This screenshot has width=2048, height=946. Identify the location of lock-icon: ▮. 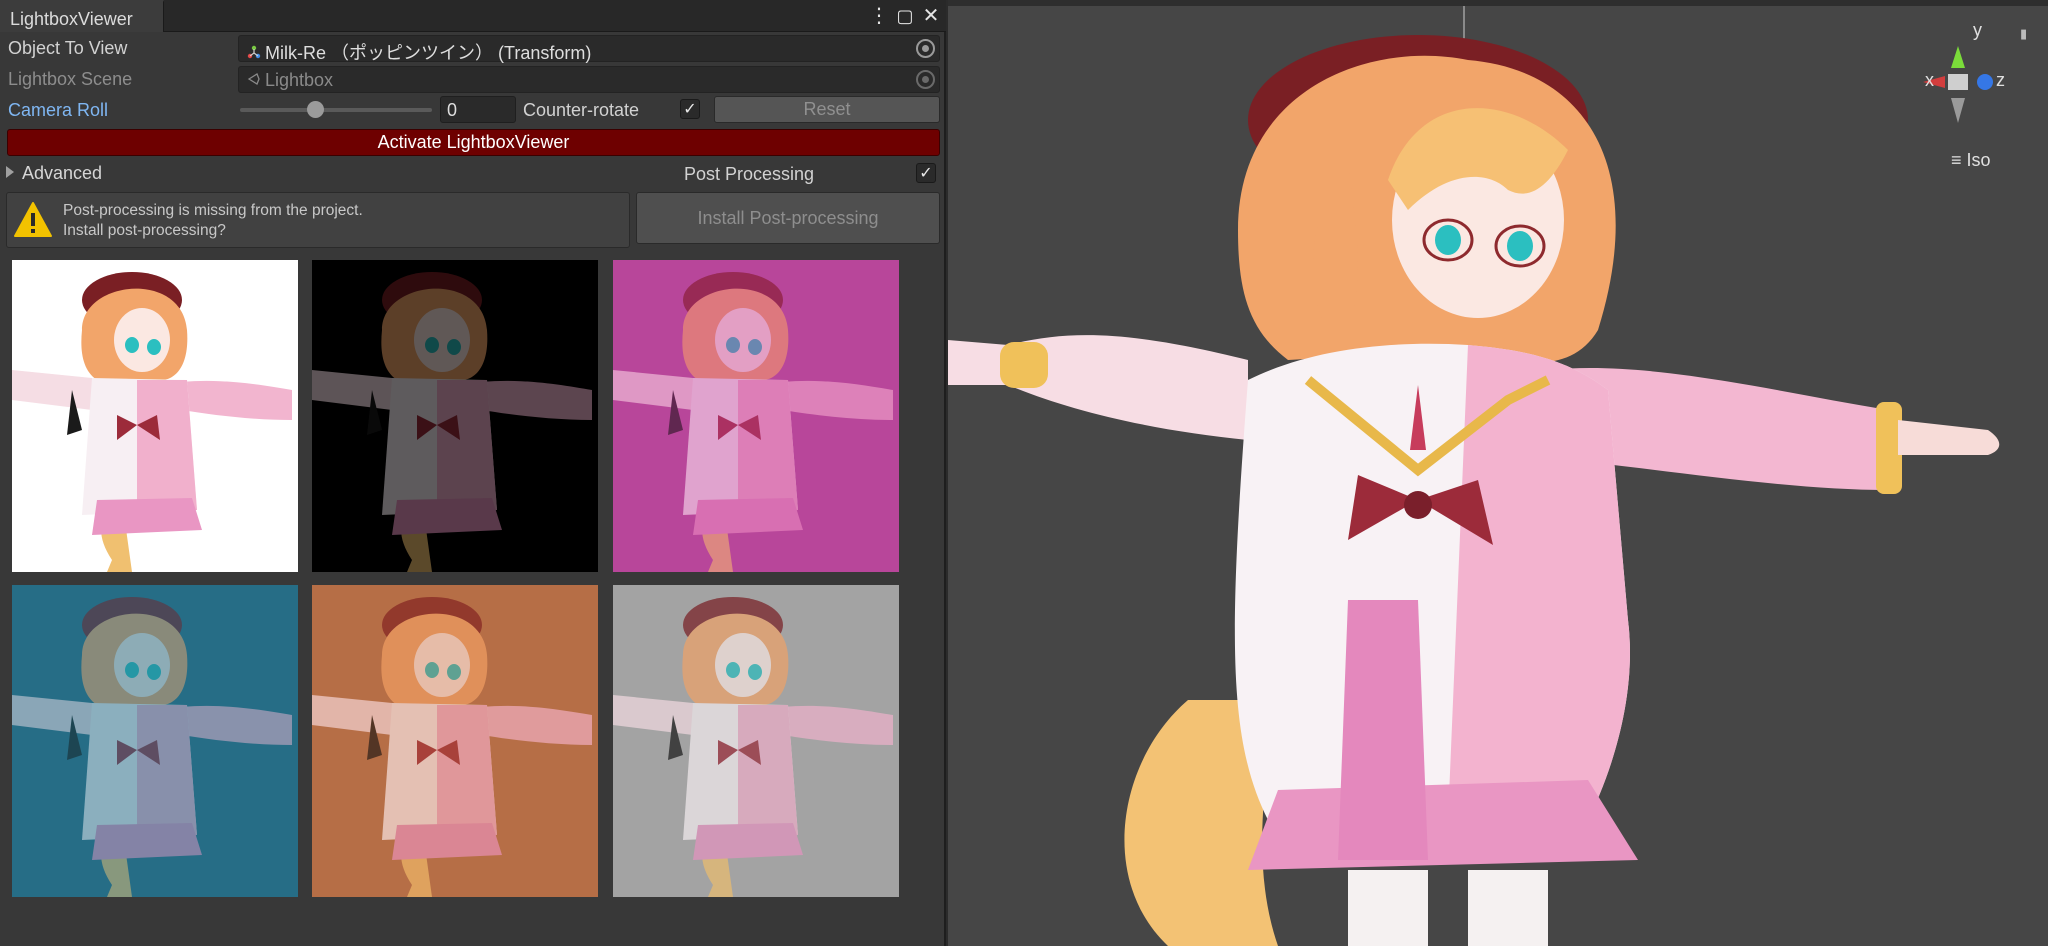
(2023, 34).